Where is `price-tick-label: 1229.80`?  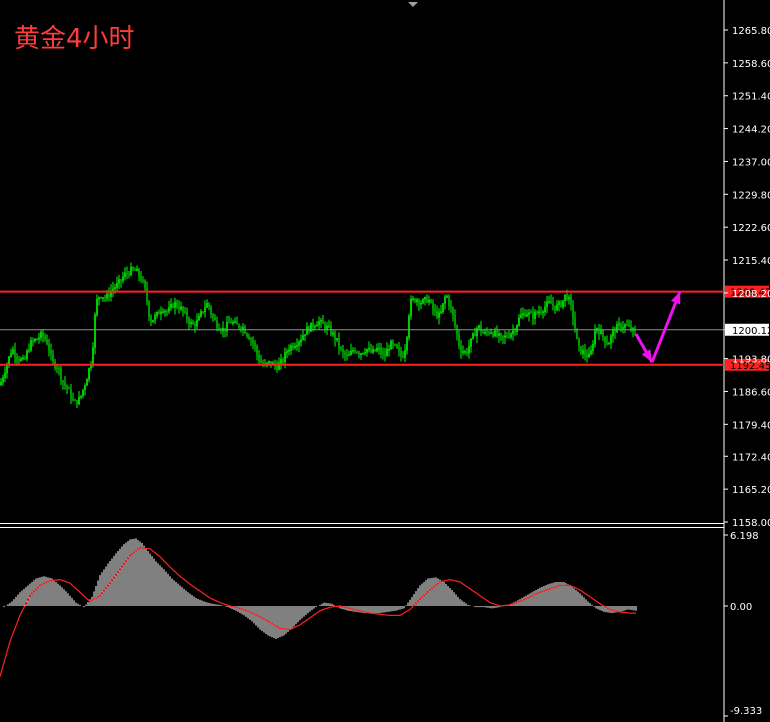
price-tick-label: 1229.80 is located at coordinates (751, 195).